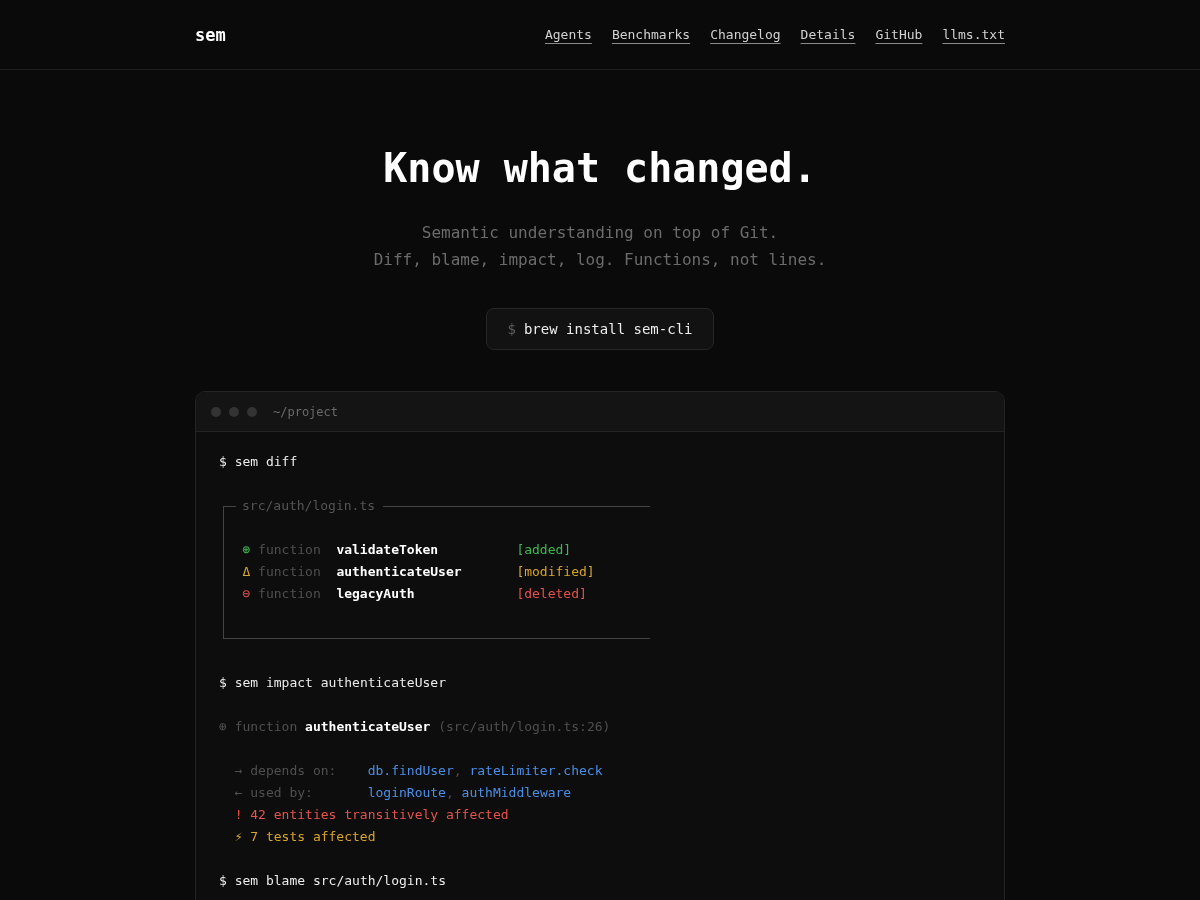  What do you see at coordinates (600, 233) in the screenshot?
I see `hero-subtitle: Semantic understanding on top of Git.` at bounding box center [600, 233].